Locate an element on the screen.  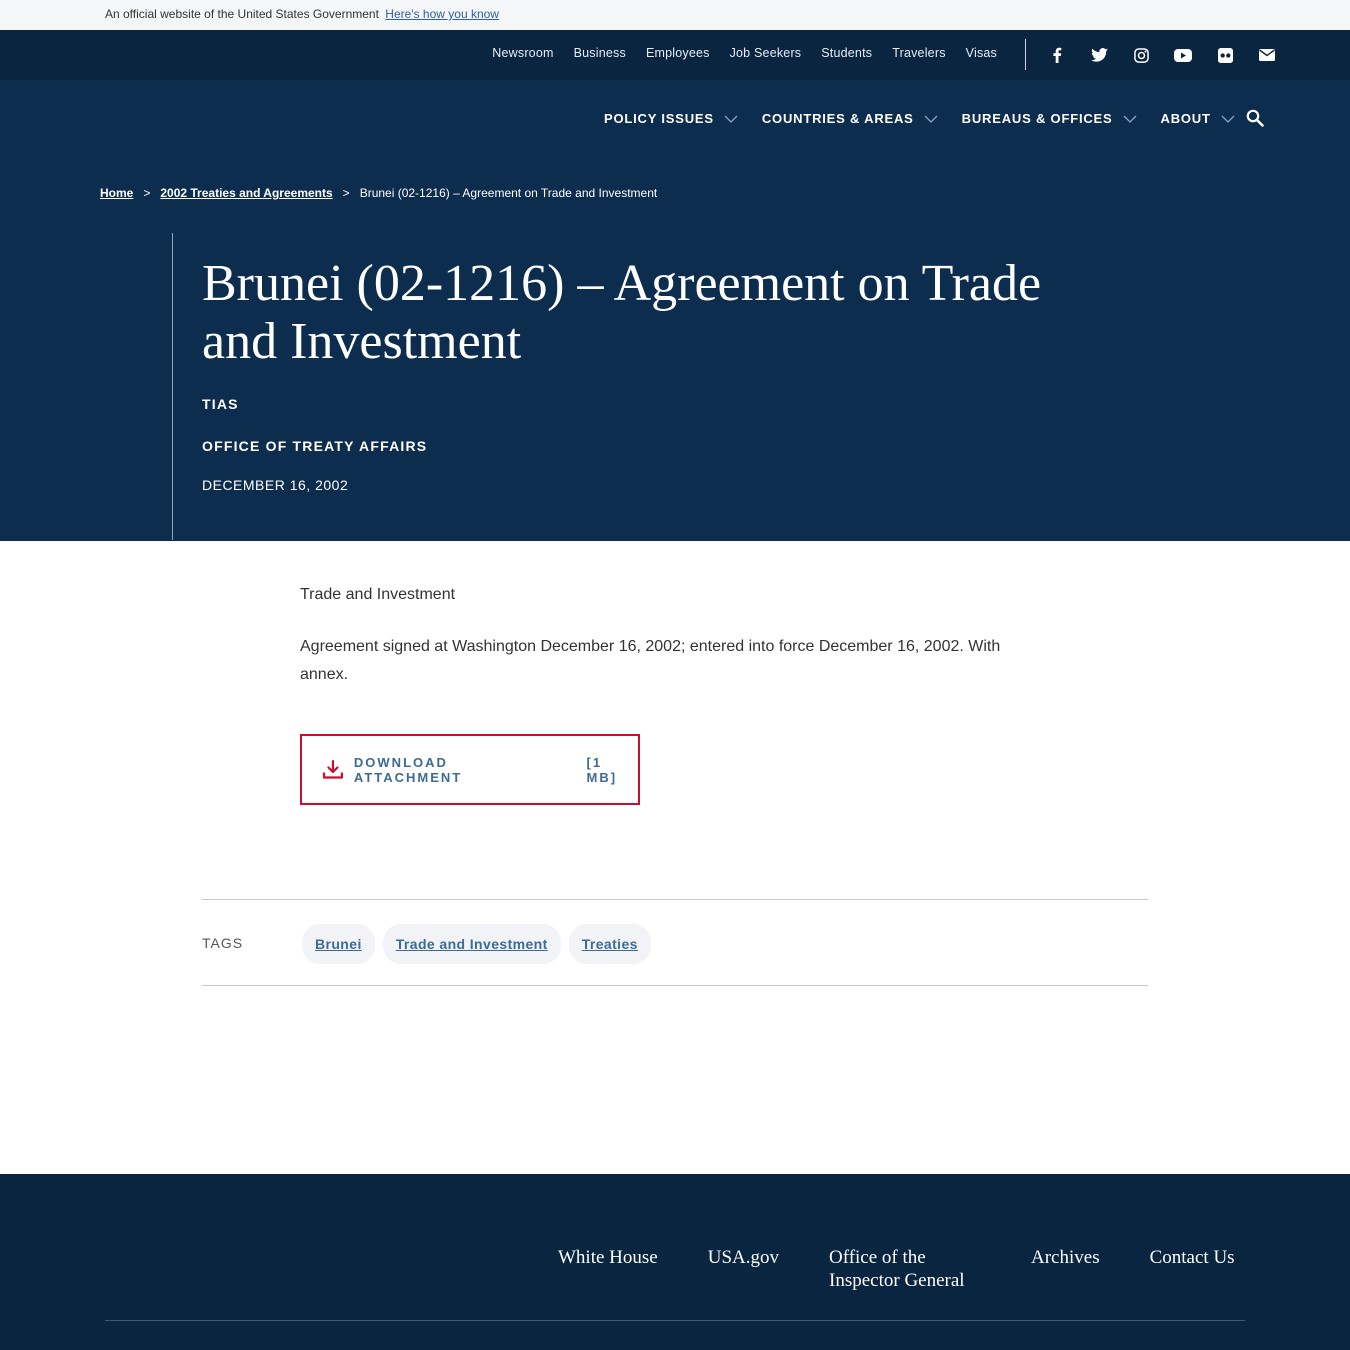
instagram-icon is located at coordinates (1141, 55).